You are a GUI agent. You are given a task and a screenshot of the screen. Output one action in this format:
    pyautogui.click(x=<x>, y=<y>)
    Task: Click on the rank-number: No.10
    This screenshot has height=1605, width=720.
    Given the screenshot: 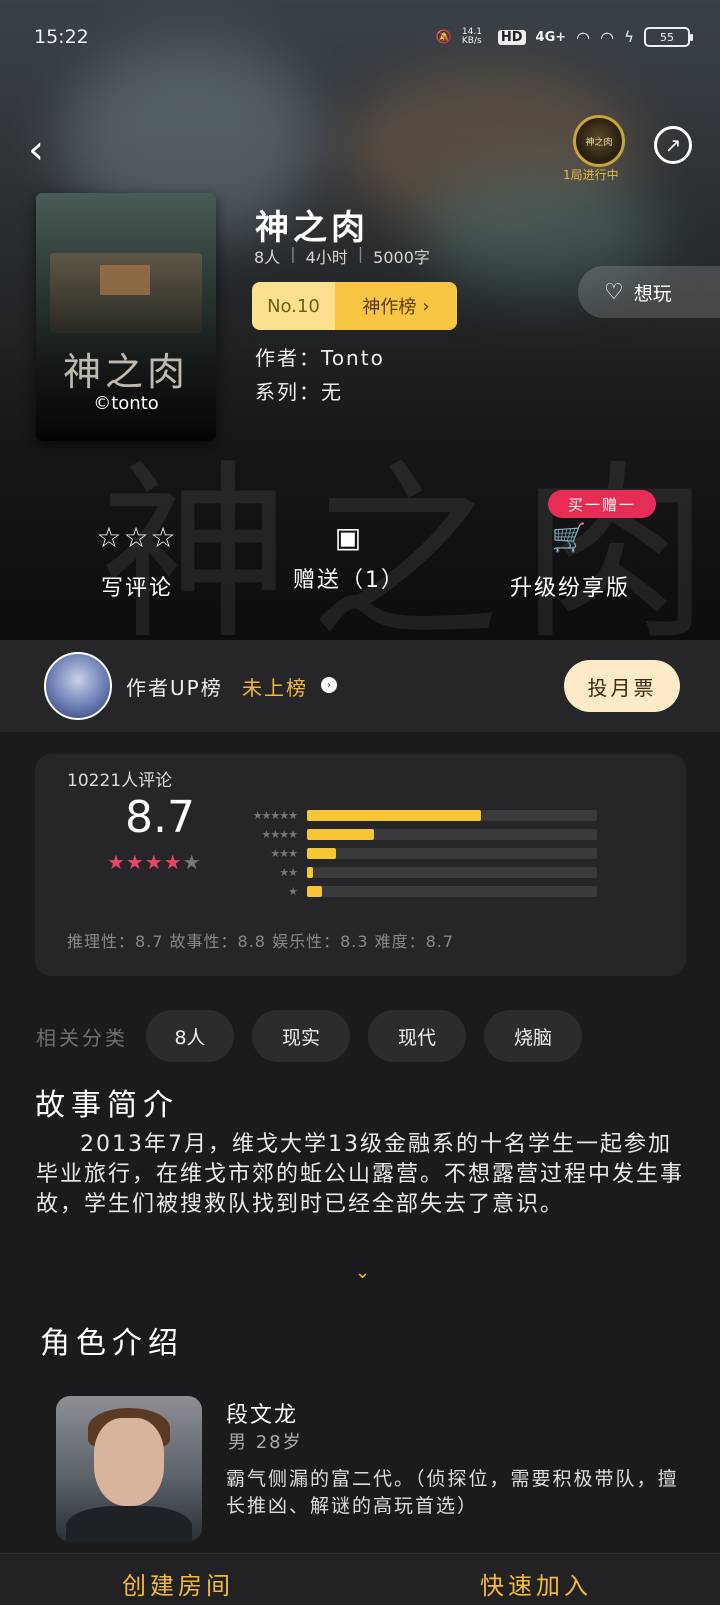 What is the action you would take?
    pyautogui.click(x=293, y=306)
    